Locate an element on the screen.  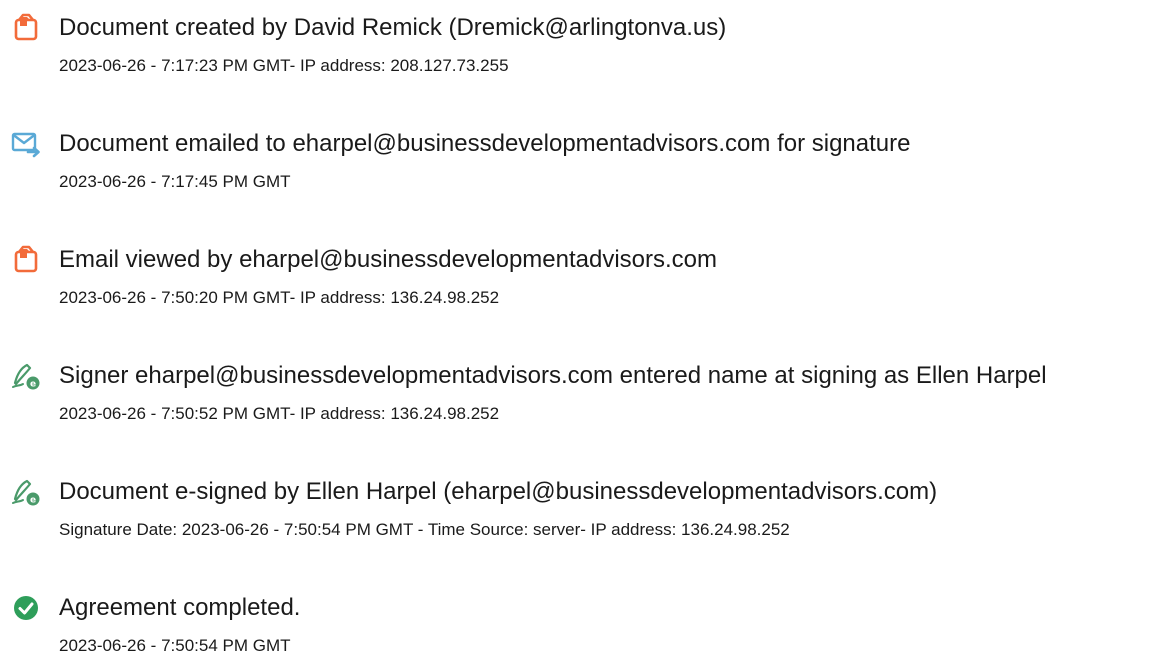
signer-name-icon: e is located at coordinates (26, 376).